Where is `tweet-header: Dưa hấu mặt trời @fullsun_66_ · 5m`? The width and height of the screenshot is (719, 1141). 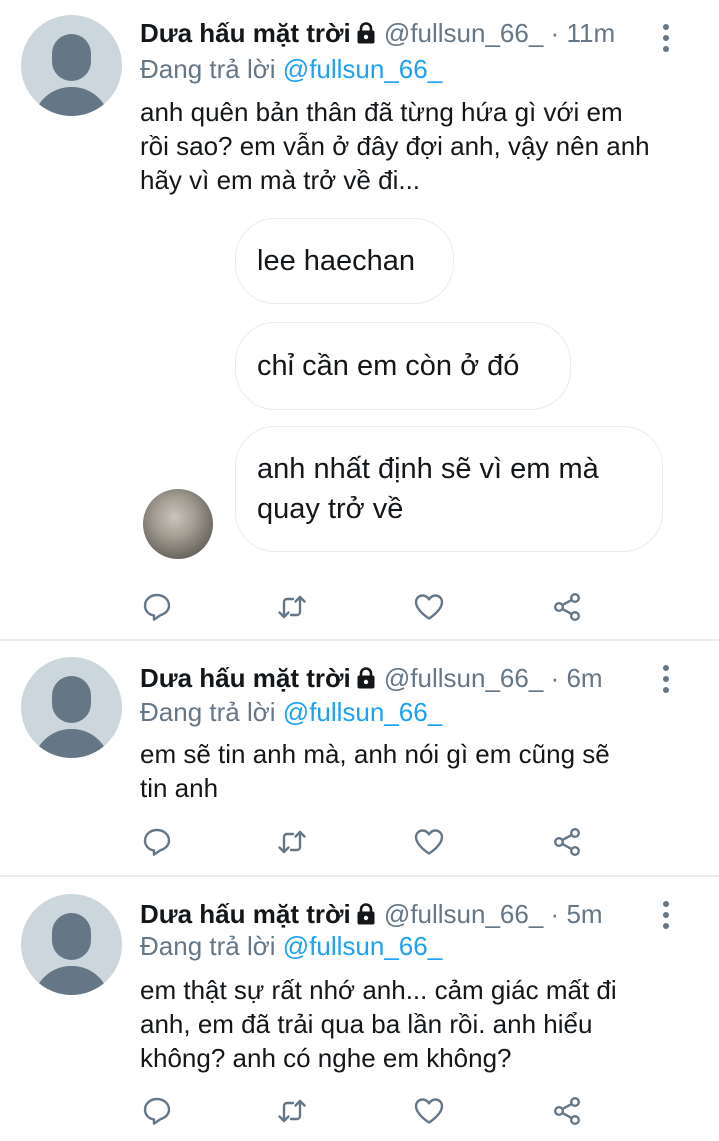
tweet-header: Dưa hấu mặt trời @fullsun_66_ · 5m is located at coordinates (371, 915).